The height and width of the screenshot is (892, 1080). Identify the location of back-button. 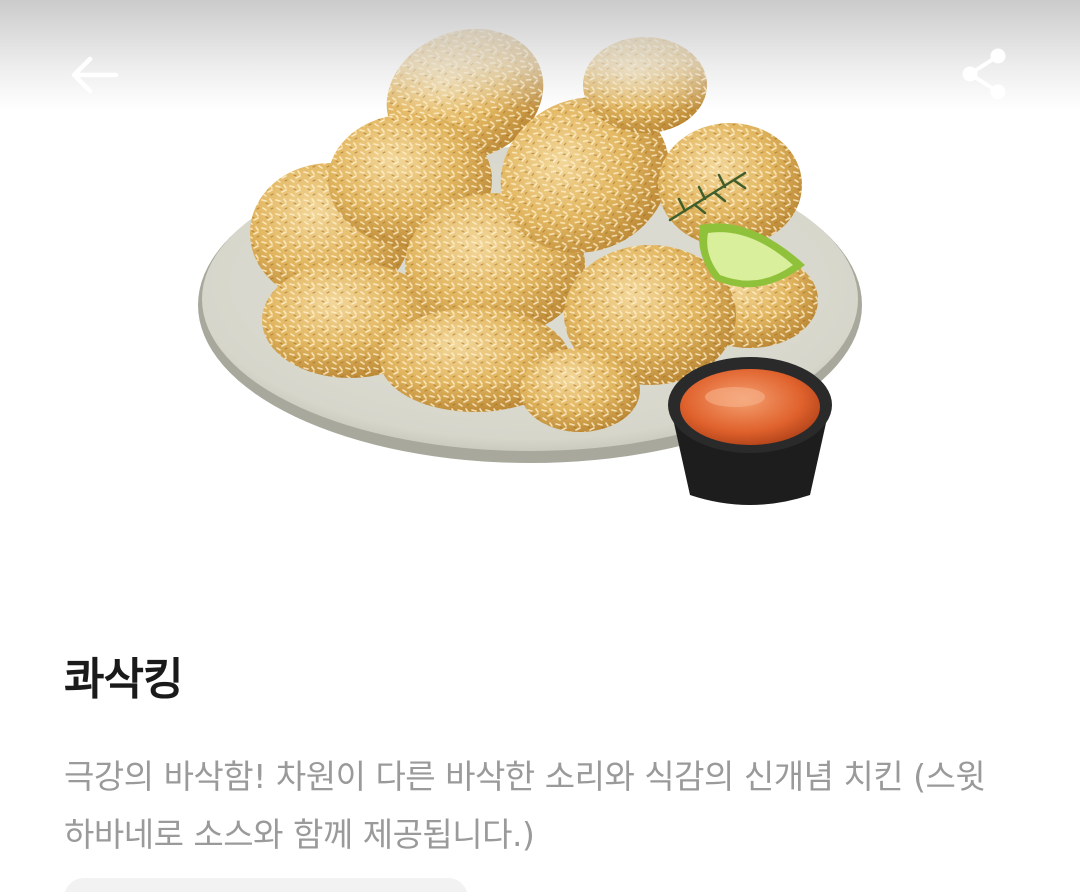
(94, 75).